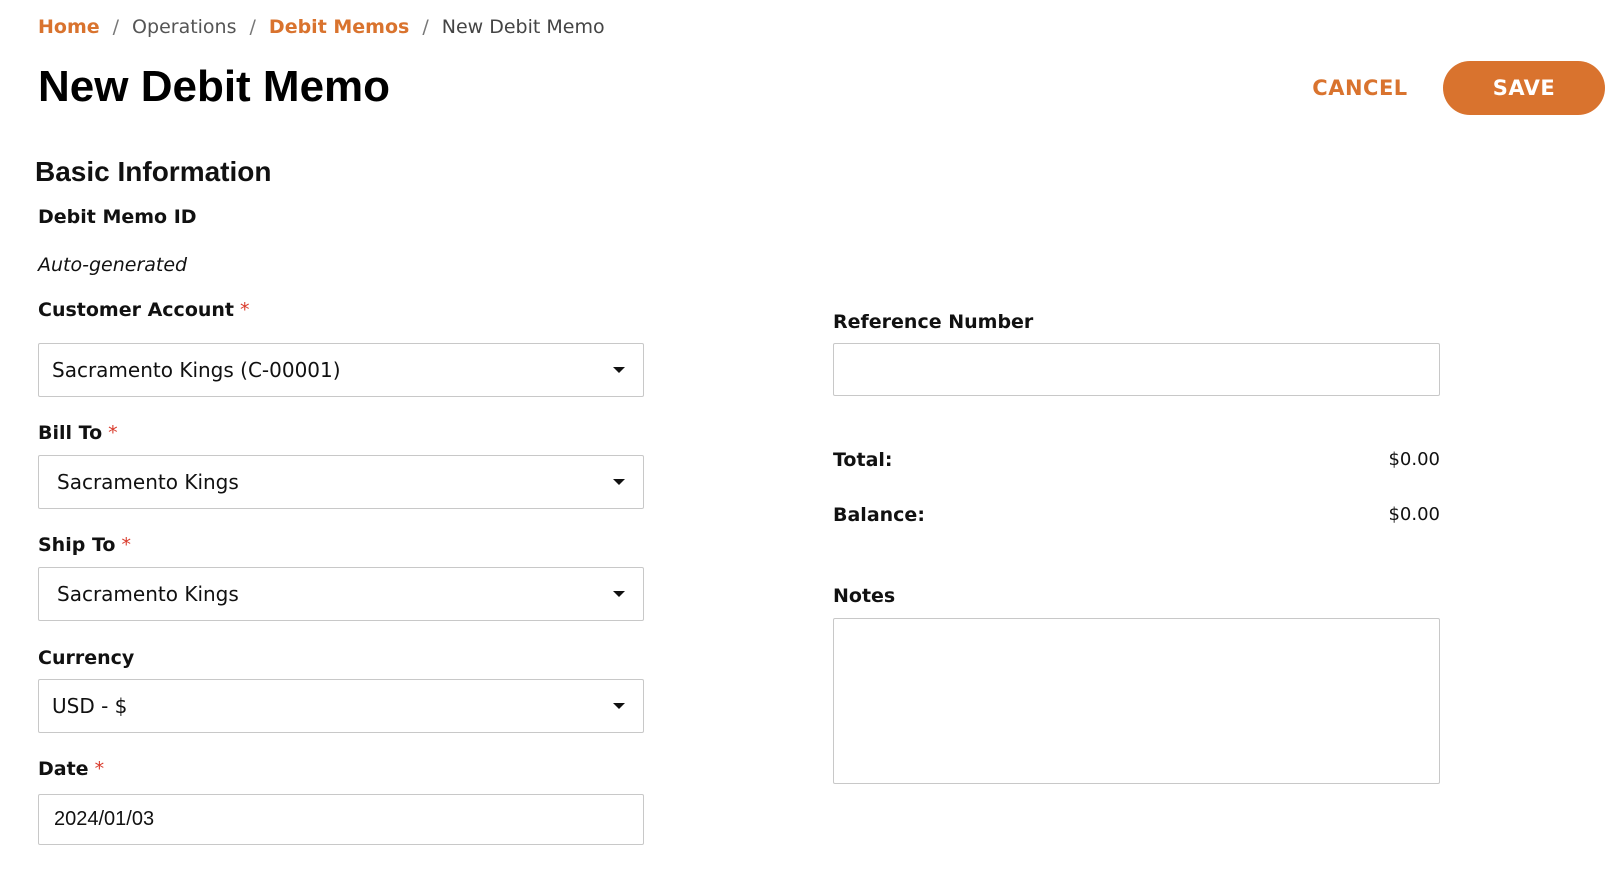  I want to click on currency-label-text: Currency, so click(86, 658).